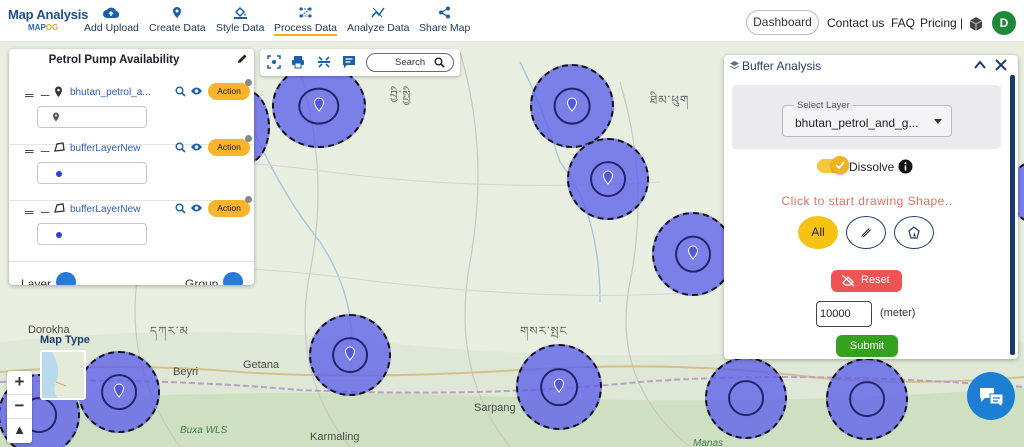  I want to click on add-layer-button, so click(66, 278).